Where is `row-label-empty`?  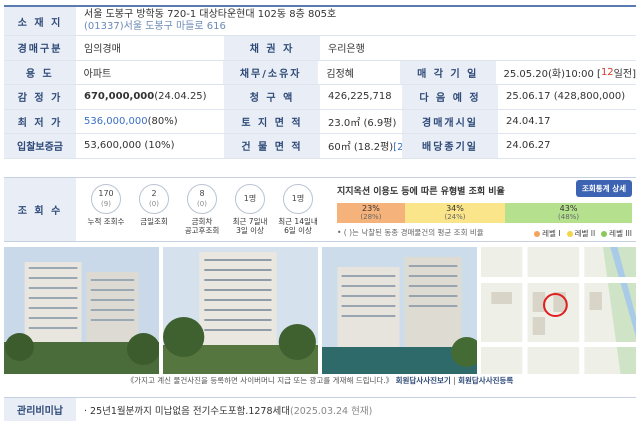
row-label-empty is located at coordinates (450, 48).